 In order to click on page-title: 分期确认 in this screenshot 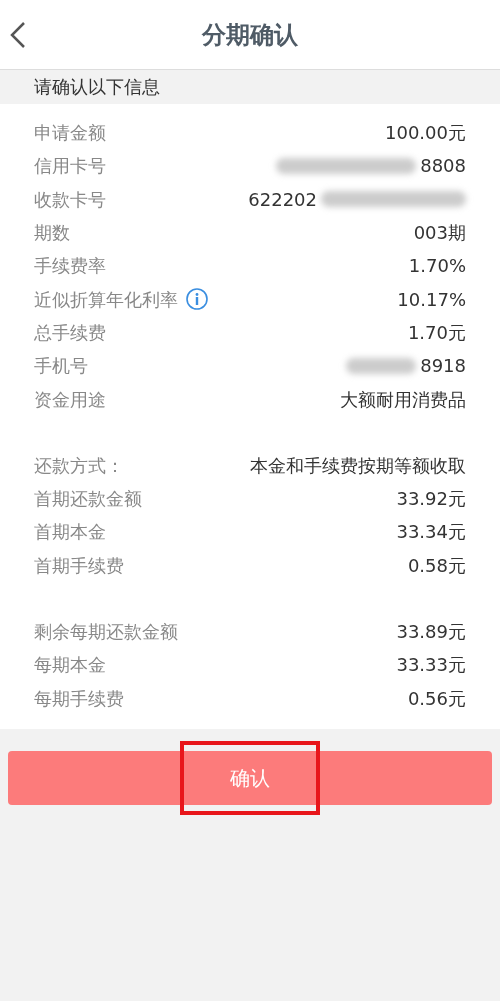, I will do `click(250, 35)`.